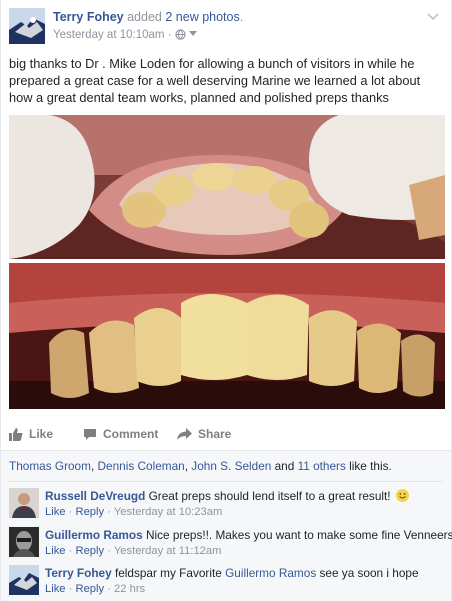 This screenshot has width=452, height=601. I want to click on liker-name-3: John S. Selden, so click(231, 466).